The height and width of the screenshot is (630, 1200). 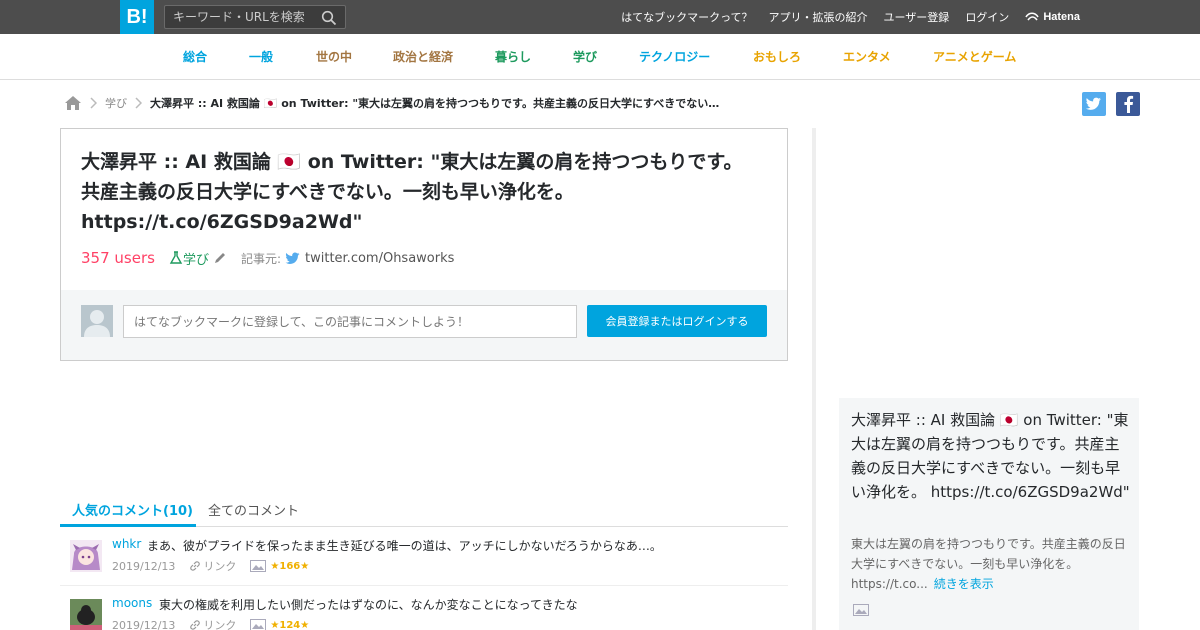 I want to click on pencil-icon, so click(x=220, y=258).